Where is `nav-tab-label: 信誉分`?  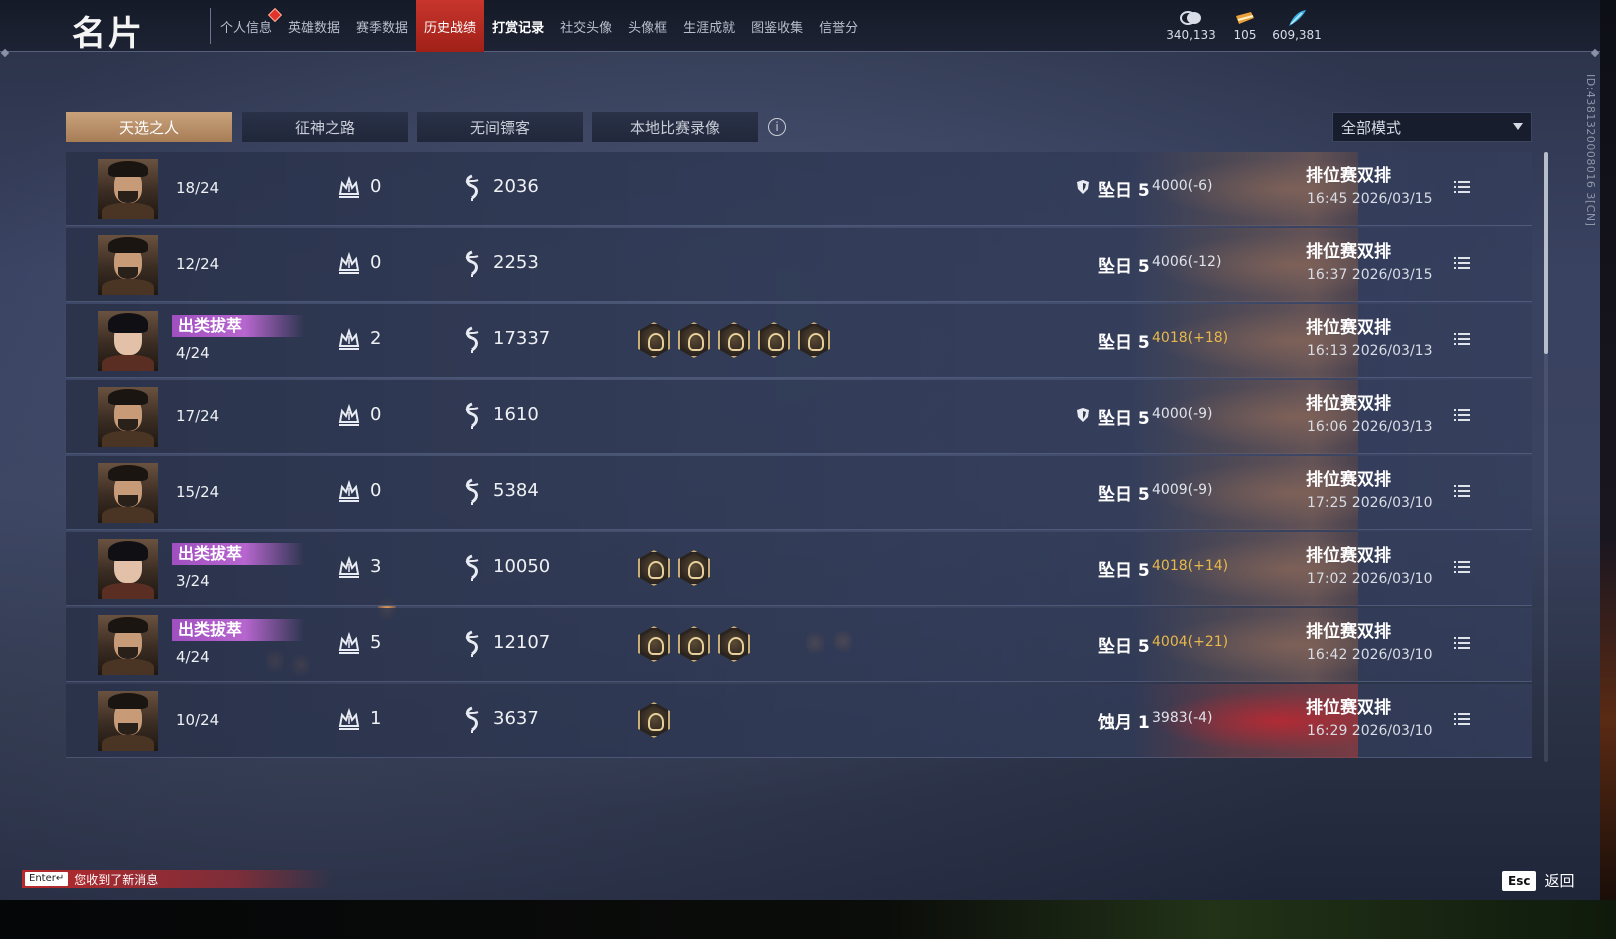 nav-tab-label: 信誉分 is located at coordinates (839, 28).